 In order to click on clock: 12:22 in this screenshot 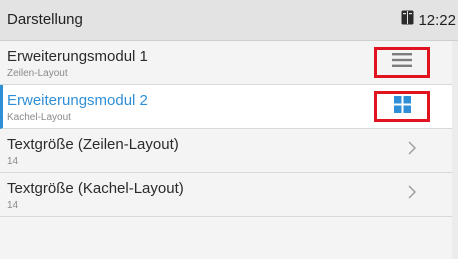, I will do `click(437, 20)`.